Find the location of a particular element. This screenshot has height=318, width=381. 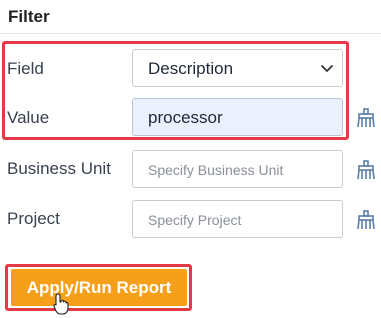

business-unit-placeholder: Specify Business Unit is located at coordinates (216, 170).